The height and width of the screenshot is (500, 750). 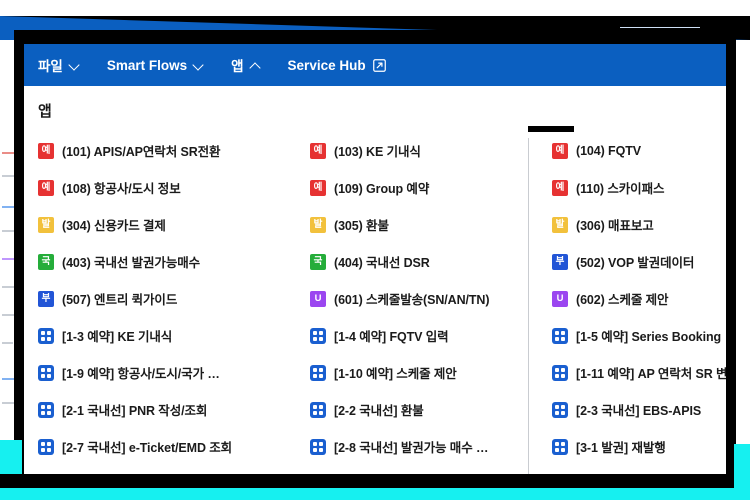 I want to click on menu-apps: 앱, so click(x=246, y=65).